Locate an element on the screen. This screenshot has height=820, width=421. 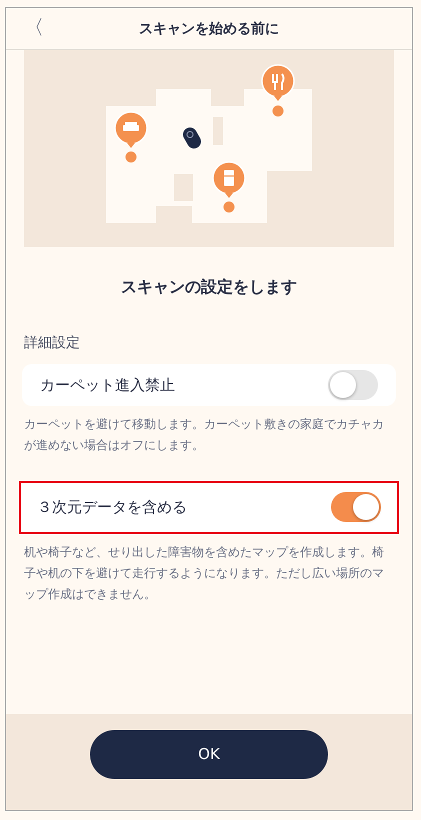
setting-description: 机や椅子など、せり出した障害物を含めたマップを作成します。椅子や机の下を避けて走行するようになります。ただし広い場所のマップ作成はできません。 is located at coordinates (204, 574).